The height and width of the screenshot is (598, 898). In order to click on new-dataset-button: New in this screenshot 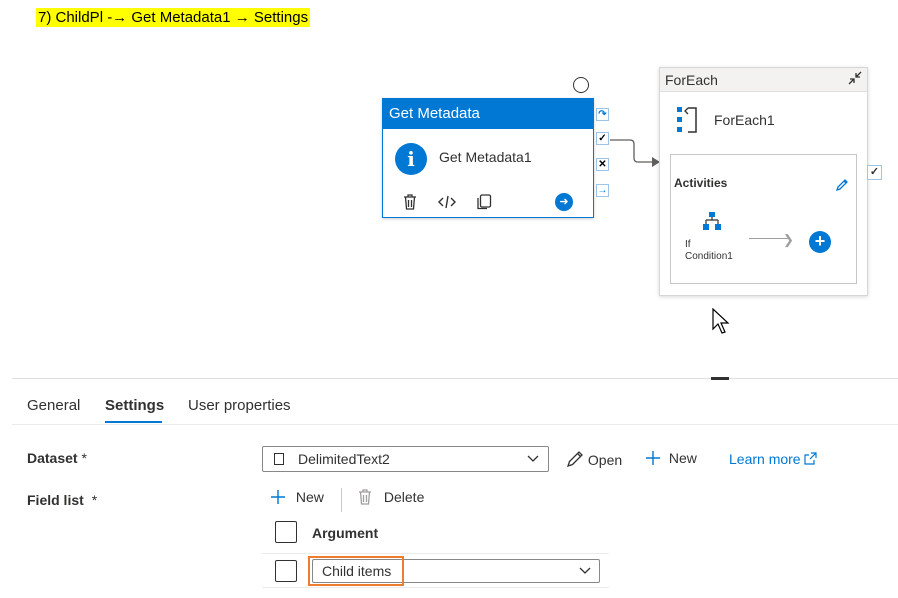, I will do `click(671, 458)`.